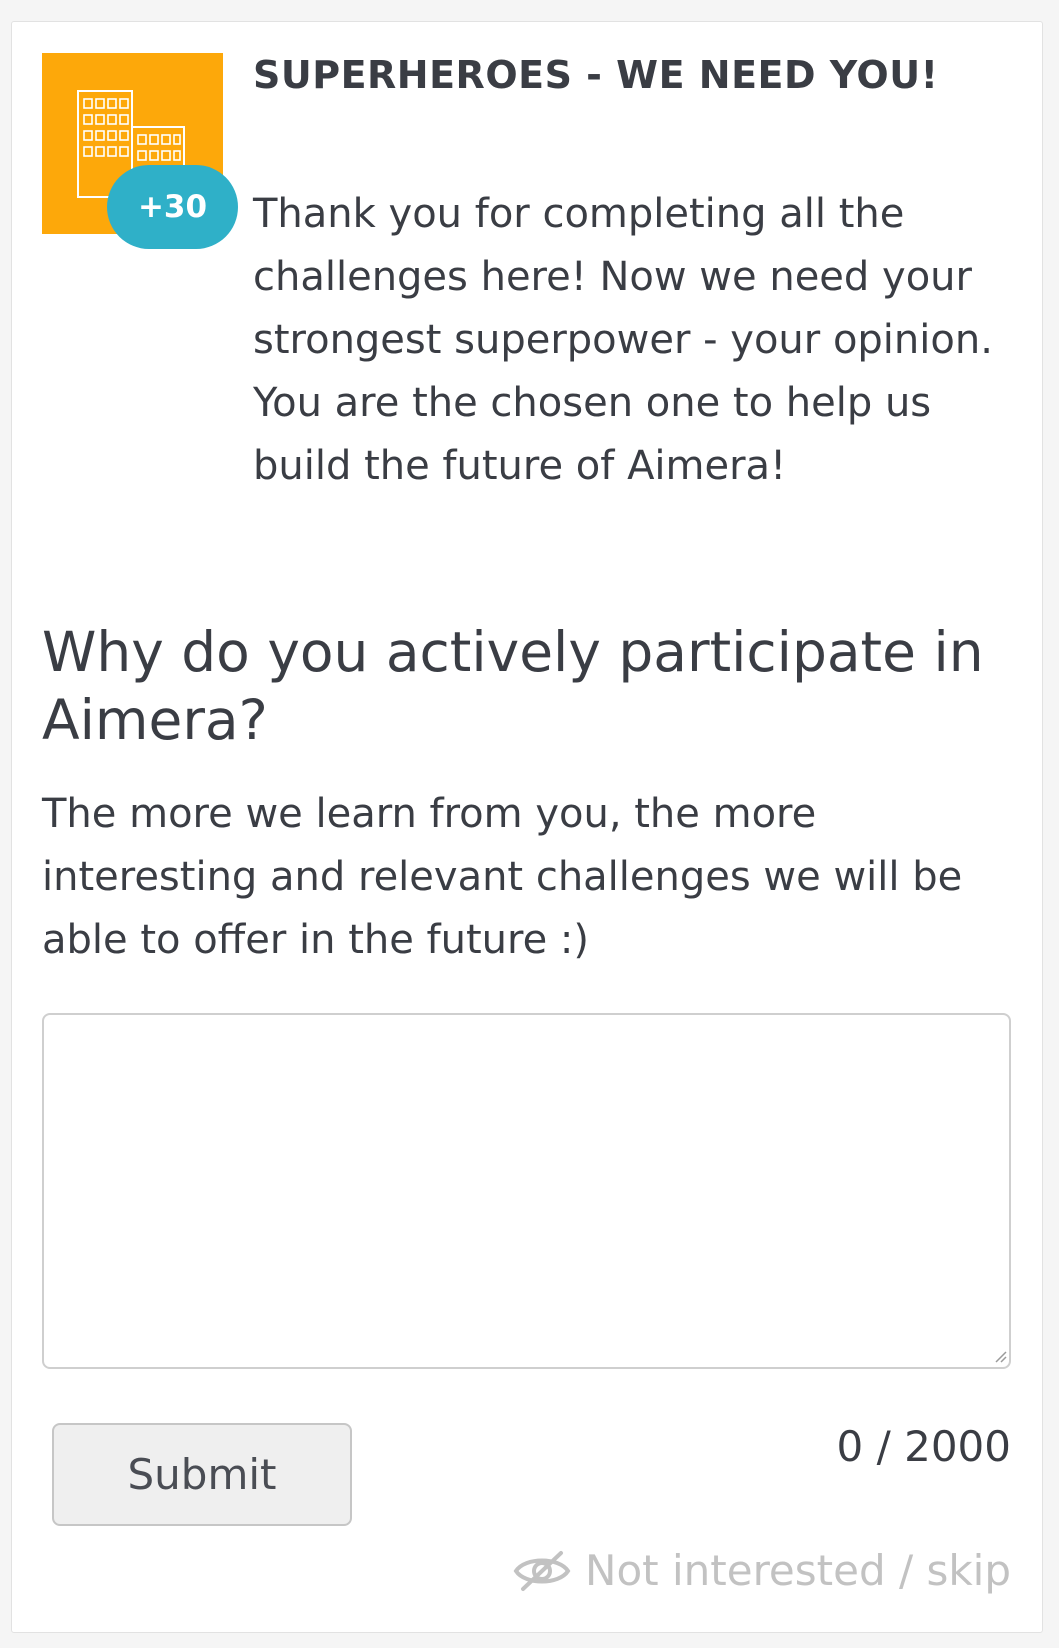  Describe the element at coordinates (1001, 1357) in the screenshot. I see `resize-grip-icon` at that location.